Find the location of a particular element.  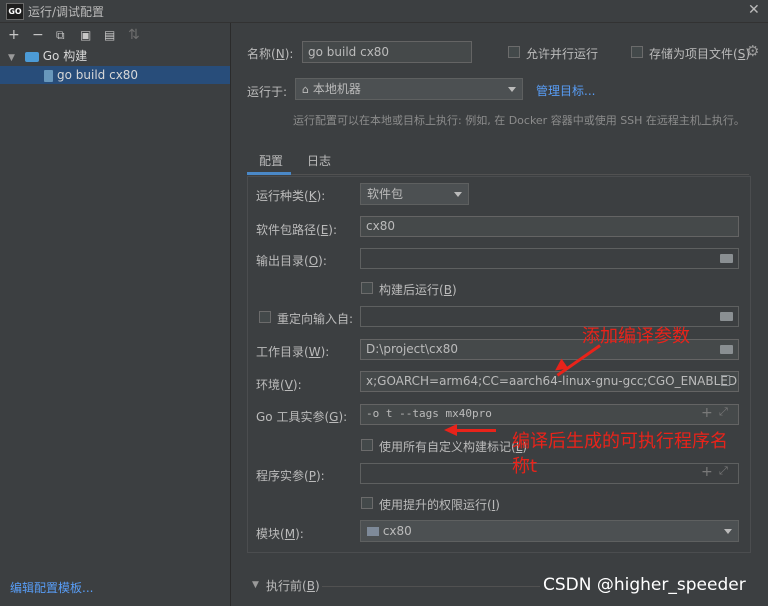

run-on-label: 运行于: is located at coordinates (267, 92).